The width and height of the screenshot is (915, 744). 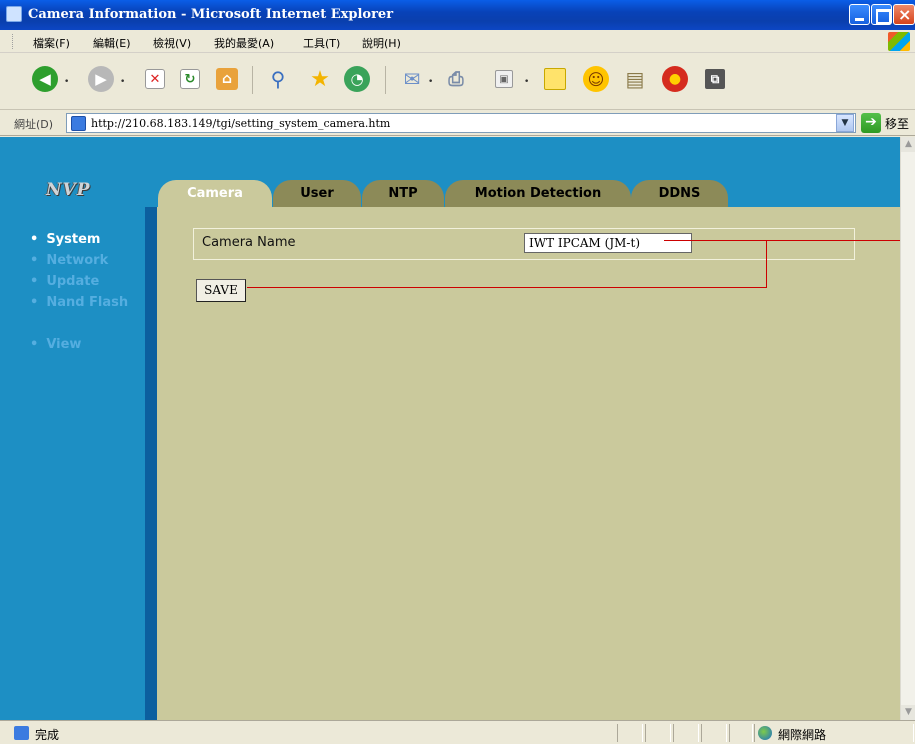 I want to click on back-icon: ◀, so click(x=45, y=79).